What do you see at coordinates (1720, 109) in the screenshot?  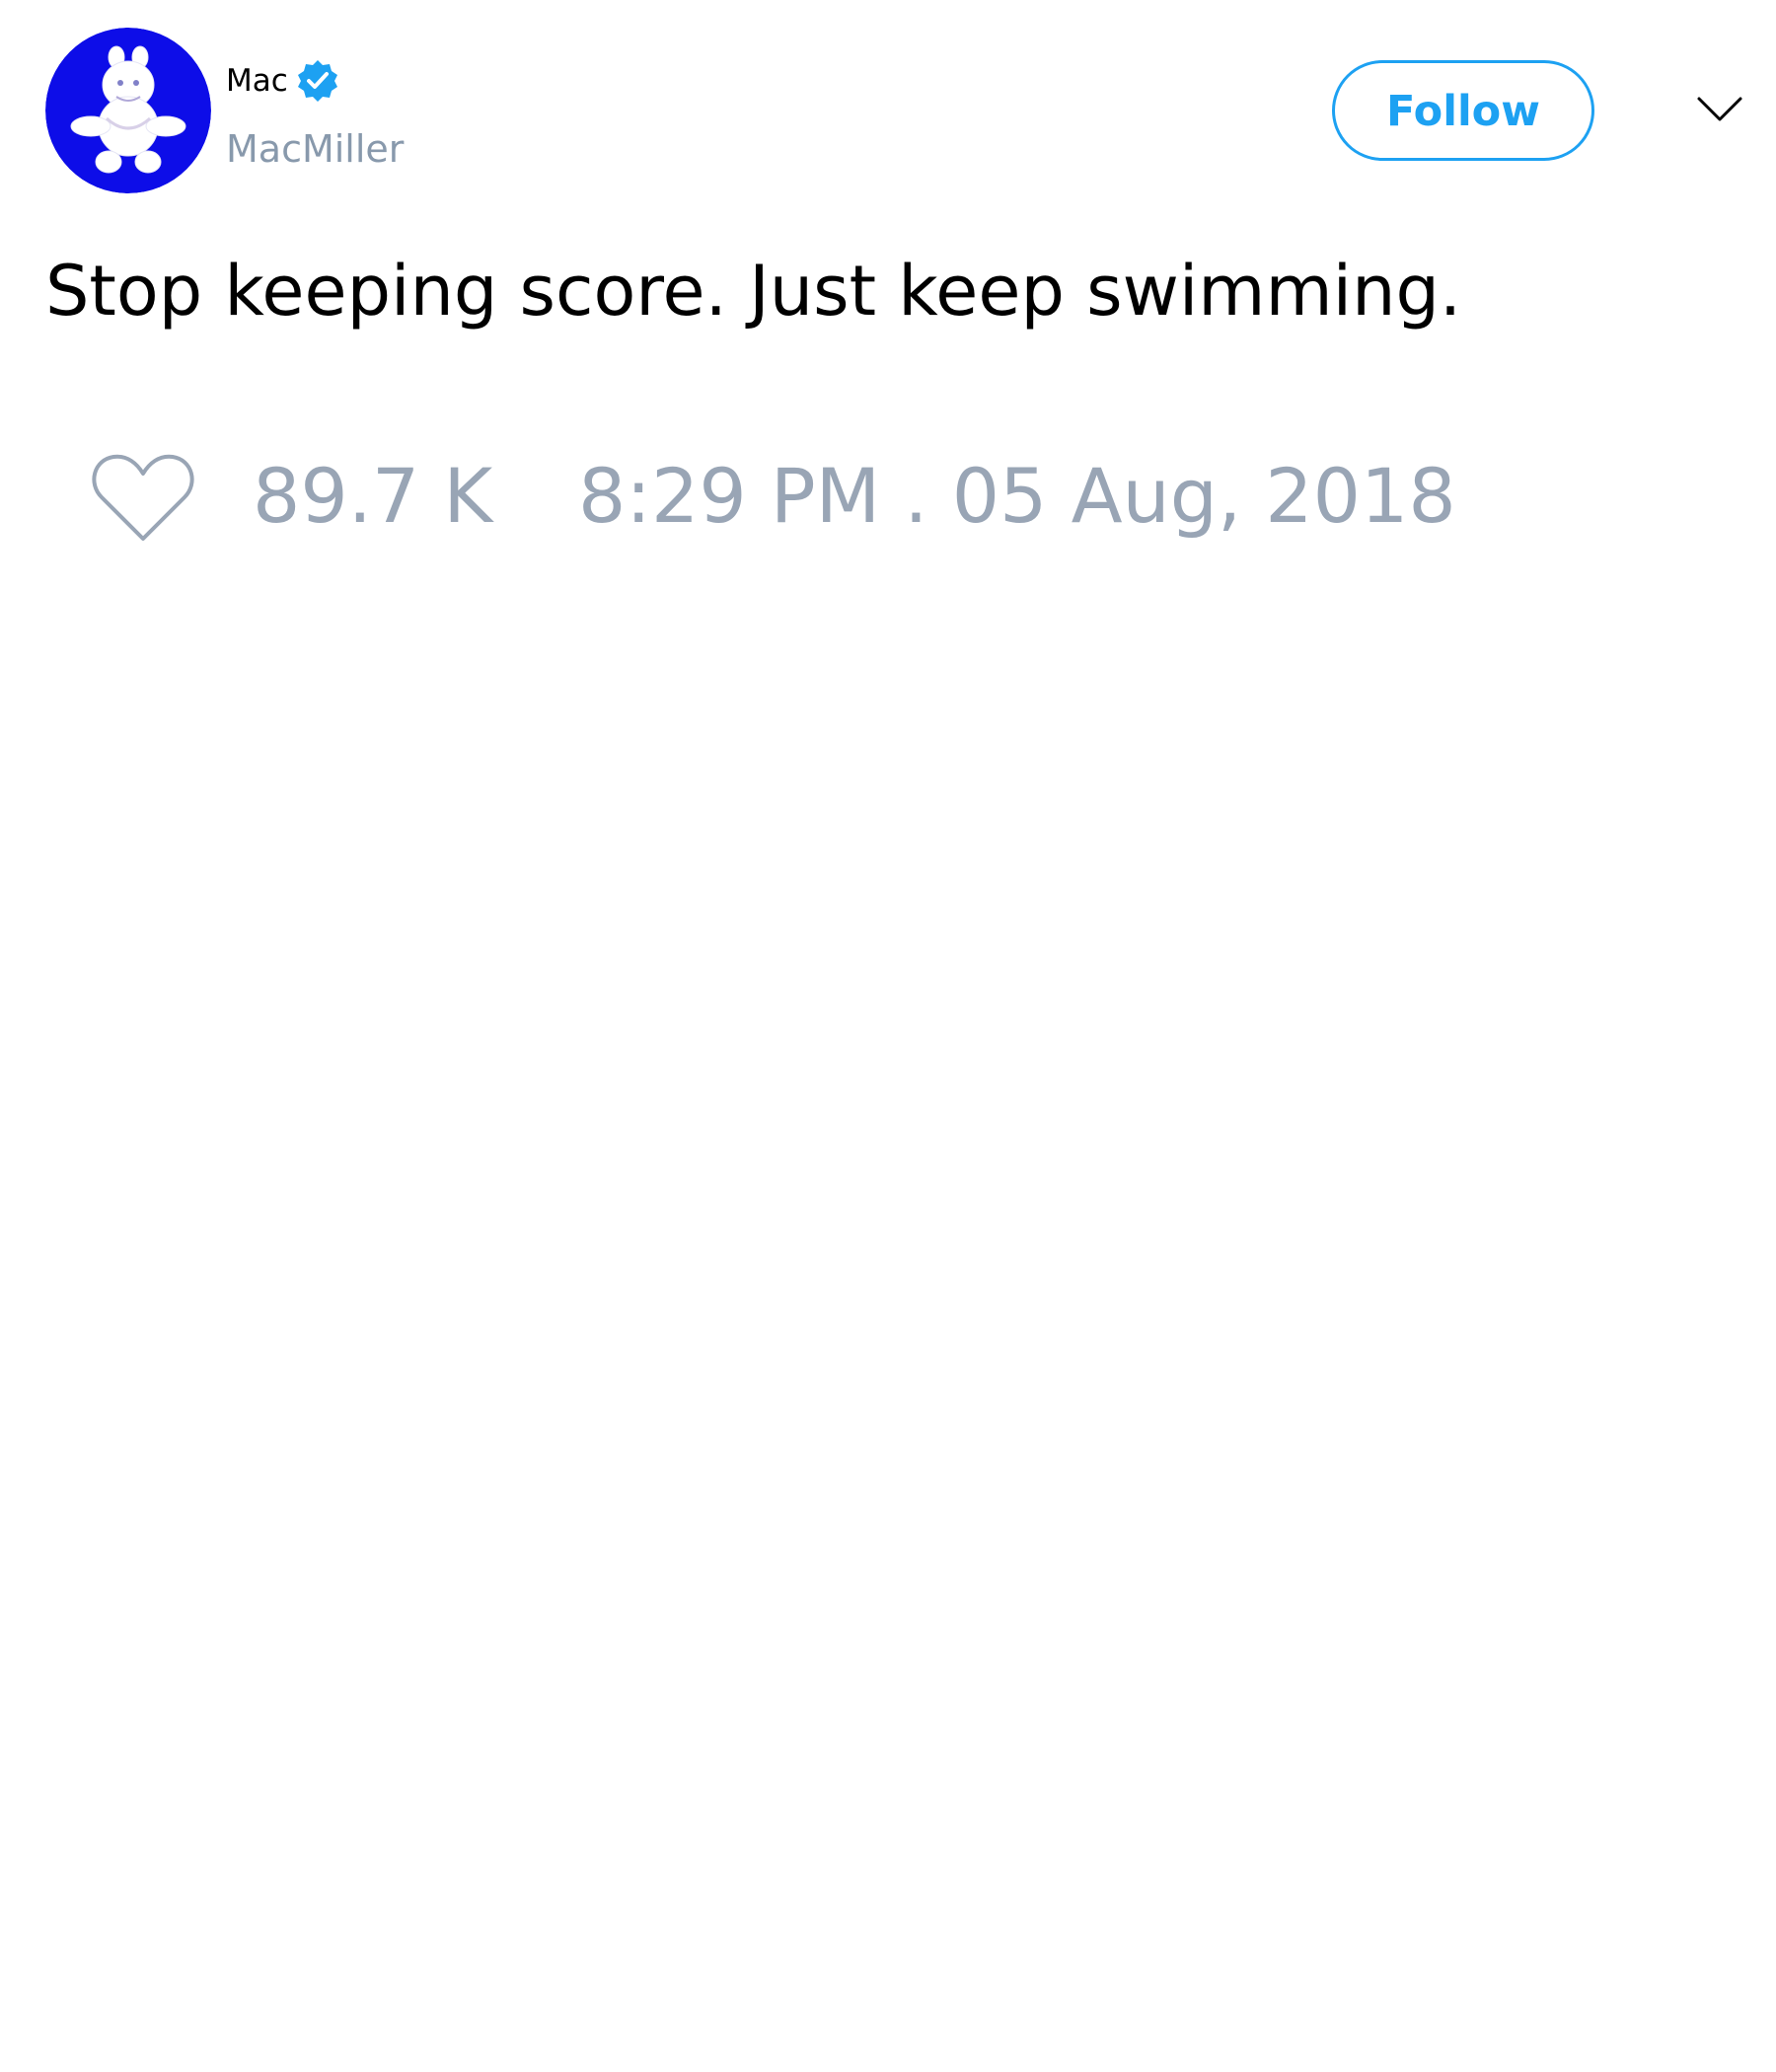 I see `chevron-down-icon` at bounding box center [1720, 109].